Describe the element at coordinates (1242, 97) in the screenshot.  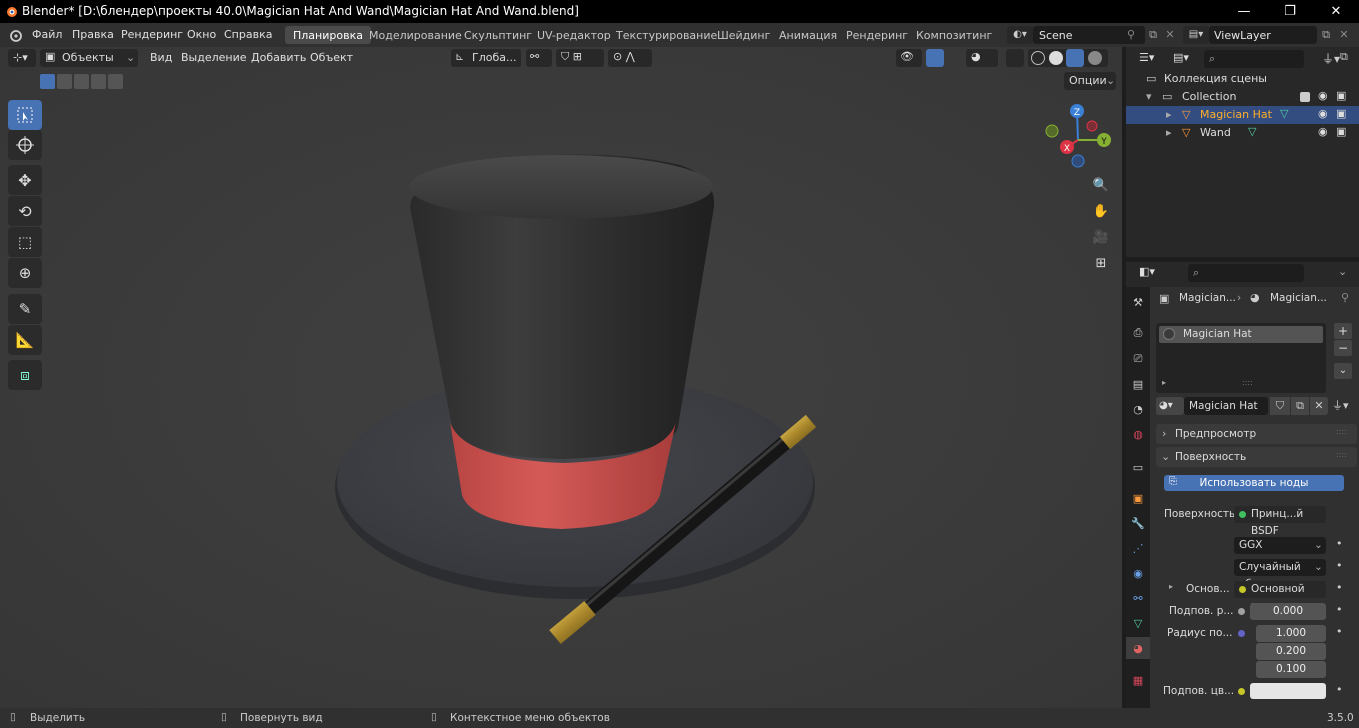
I see `outliner-row-collection: ▾ ▭ Collection ◉ ▣` at that location.